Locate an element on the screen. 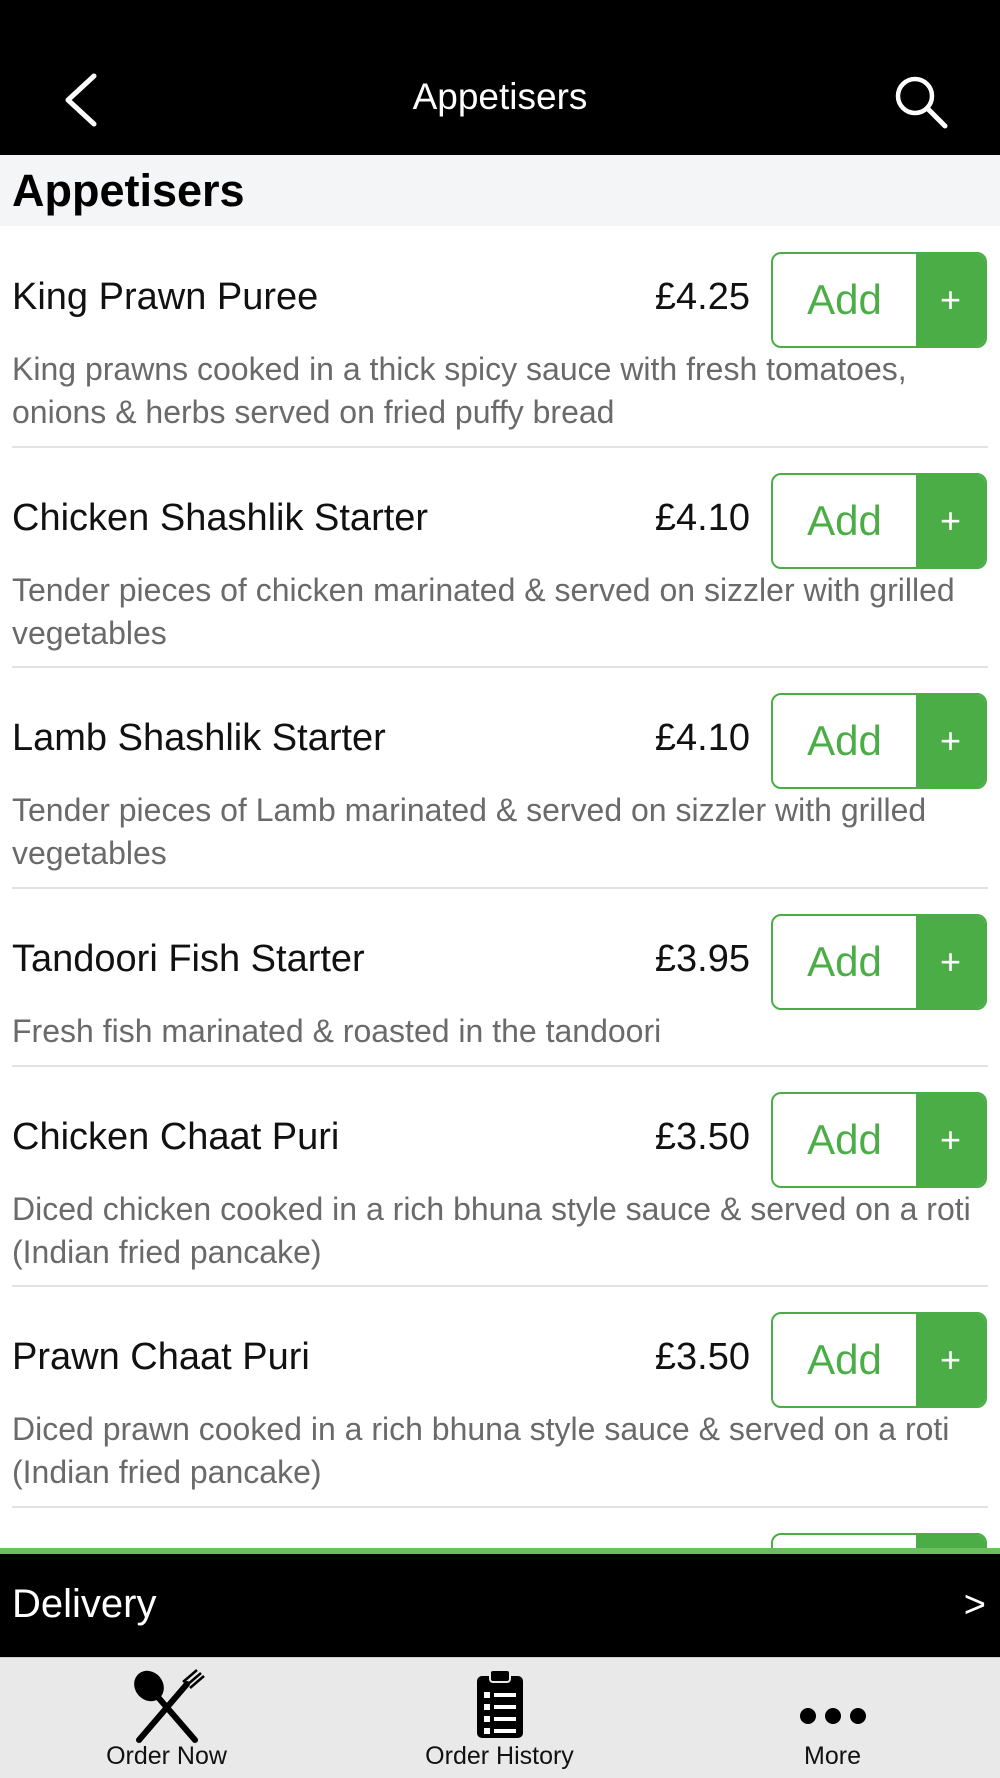 Image resolution: width=1000 pixels, height=1778 pixels. item-name: Tandoori Fish Starter is located at coordinates (188, 959).